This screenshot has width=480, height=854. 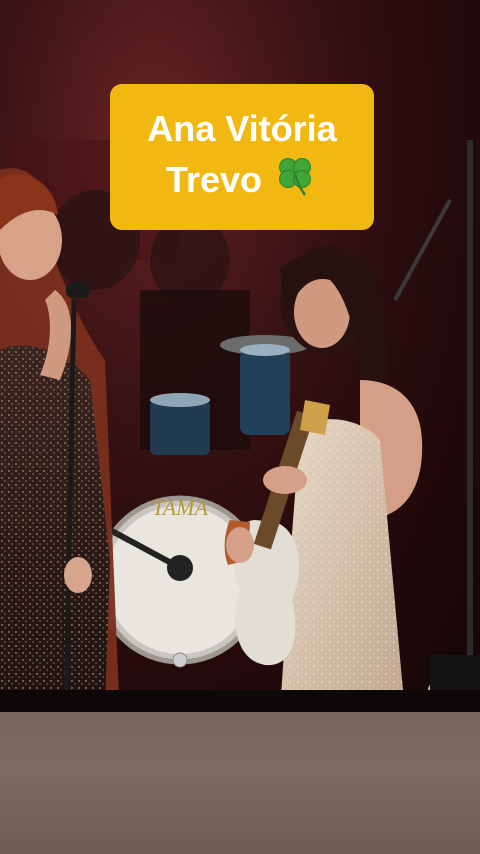 I want to click on song-title-row: Trevo, so click(x=242, y=180).